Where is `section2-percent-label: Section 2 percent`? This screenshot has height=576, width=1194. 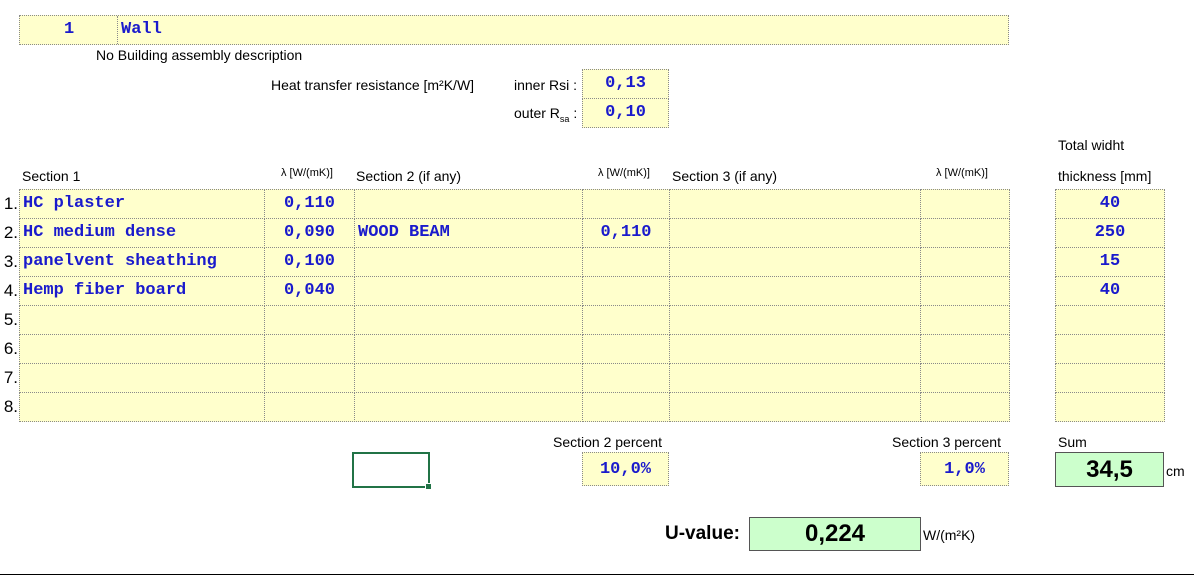
section2-percent-label: Section 2 percent is located at coordinates (607, 442).